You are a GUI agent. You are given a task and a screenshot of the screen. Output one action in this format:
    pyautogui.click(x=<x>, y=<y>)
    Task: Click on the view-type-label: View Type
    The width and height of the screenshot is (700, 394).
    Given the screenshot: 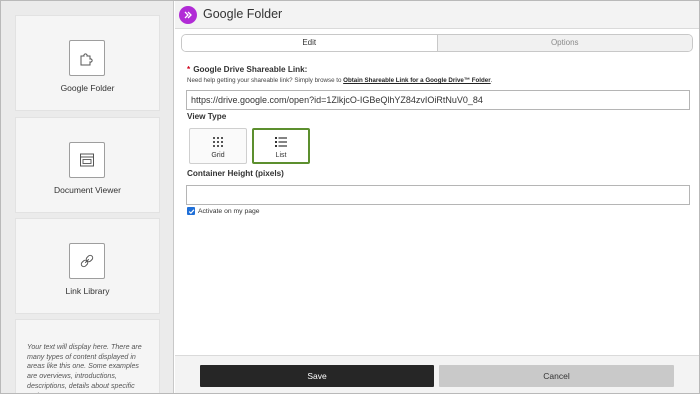 What is the action you would take?
    pyautogui.click(x=207, y=116)
    